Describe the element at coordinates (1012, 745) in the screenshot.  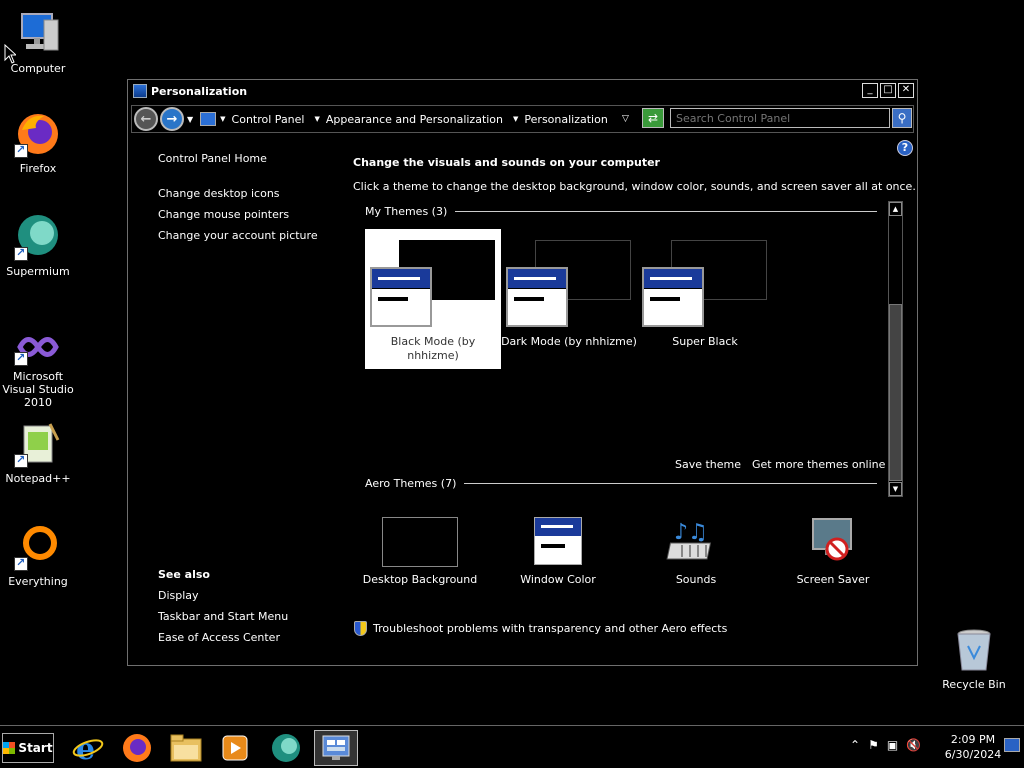
I see `show-desktop-icon` at that location.